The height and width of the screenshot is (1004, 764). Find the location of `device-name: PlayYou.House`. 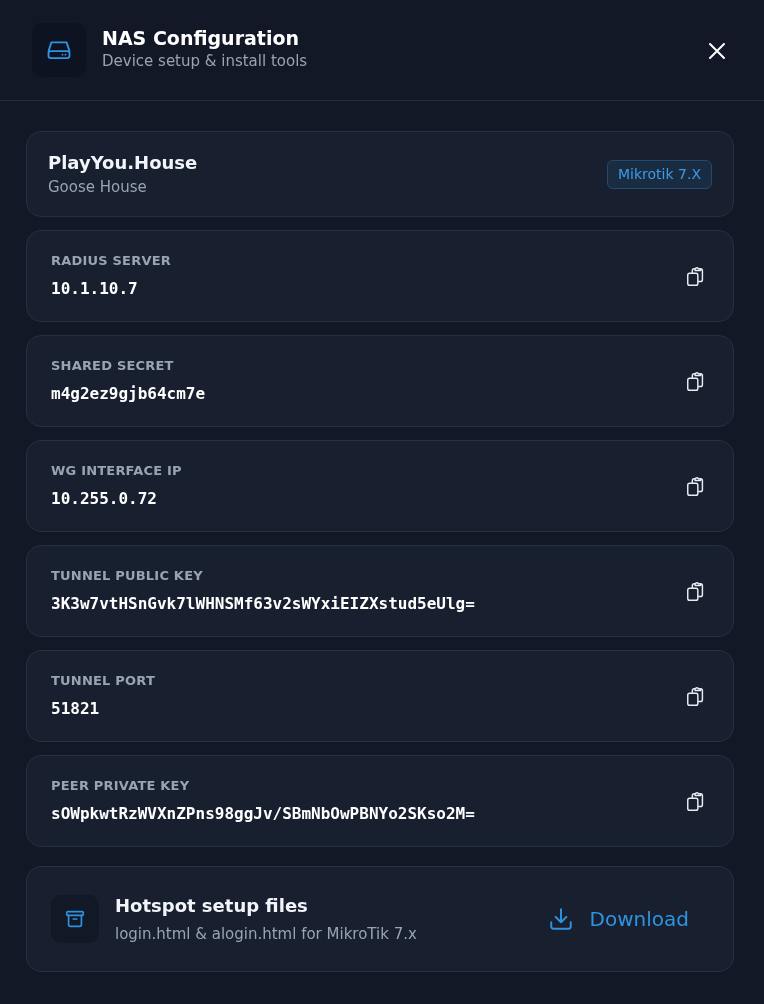

device-name: PlayYou.House is located at coordinates (123, 163).